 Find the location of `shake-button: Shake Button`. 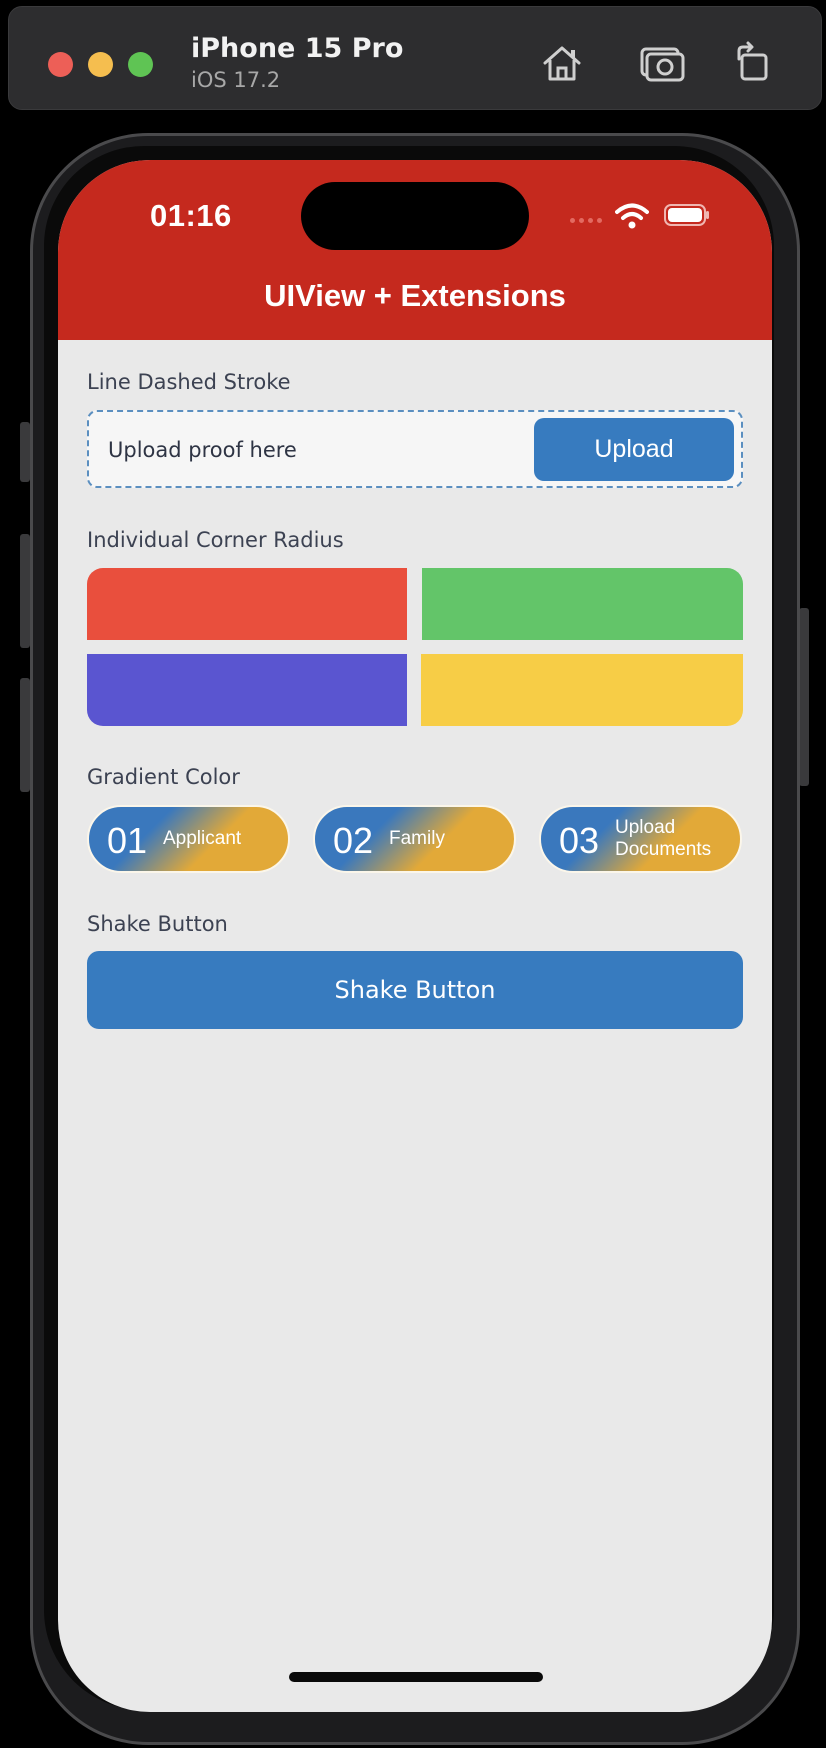

shake-button: Shake Button is located at coordinates (415, 990).